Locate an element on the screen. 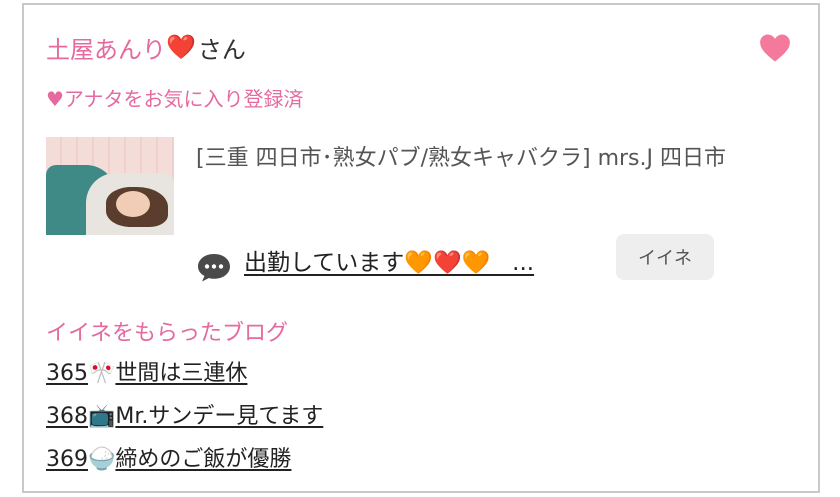 Image resolution: width=840 pixels, height=497 pixels. blog-number: 368 is located at coordinates (67, 416).